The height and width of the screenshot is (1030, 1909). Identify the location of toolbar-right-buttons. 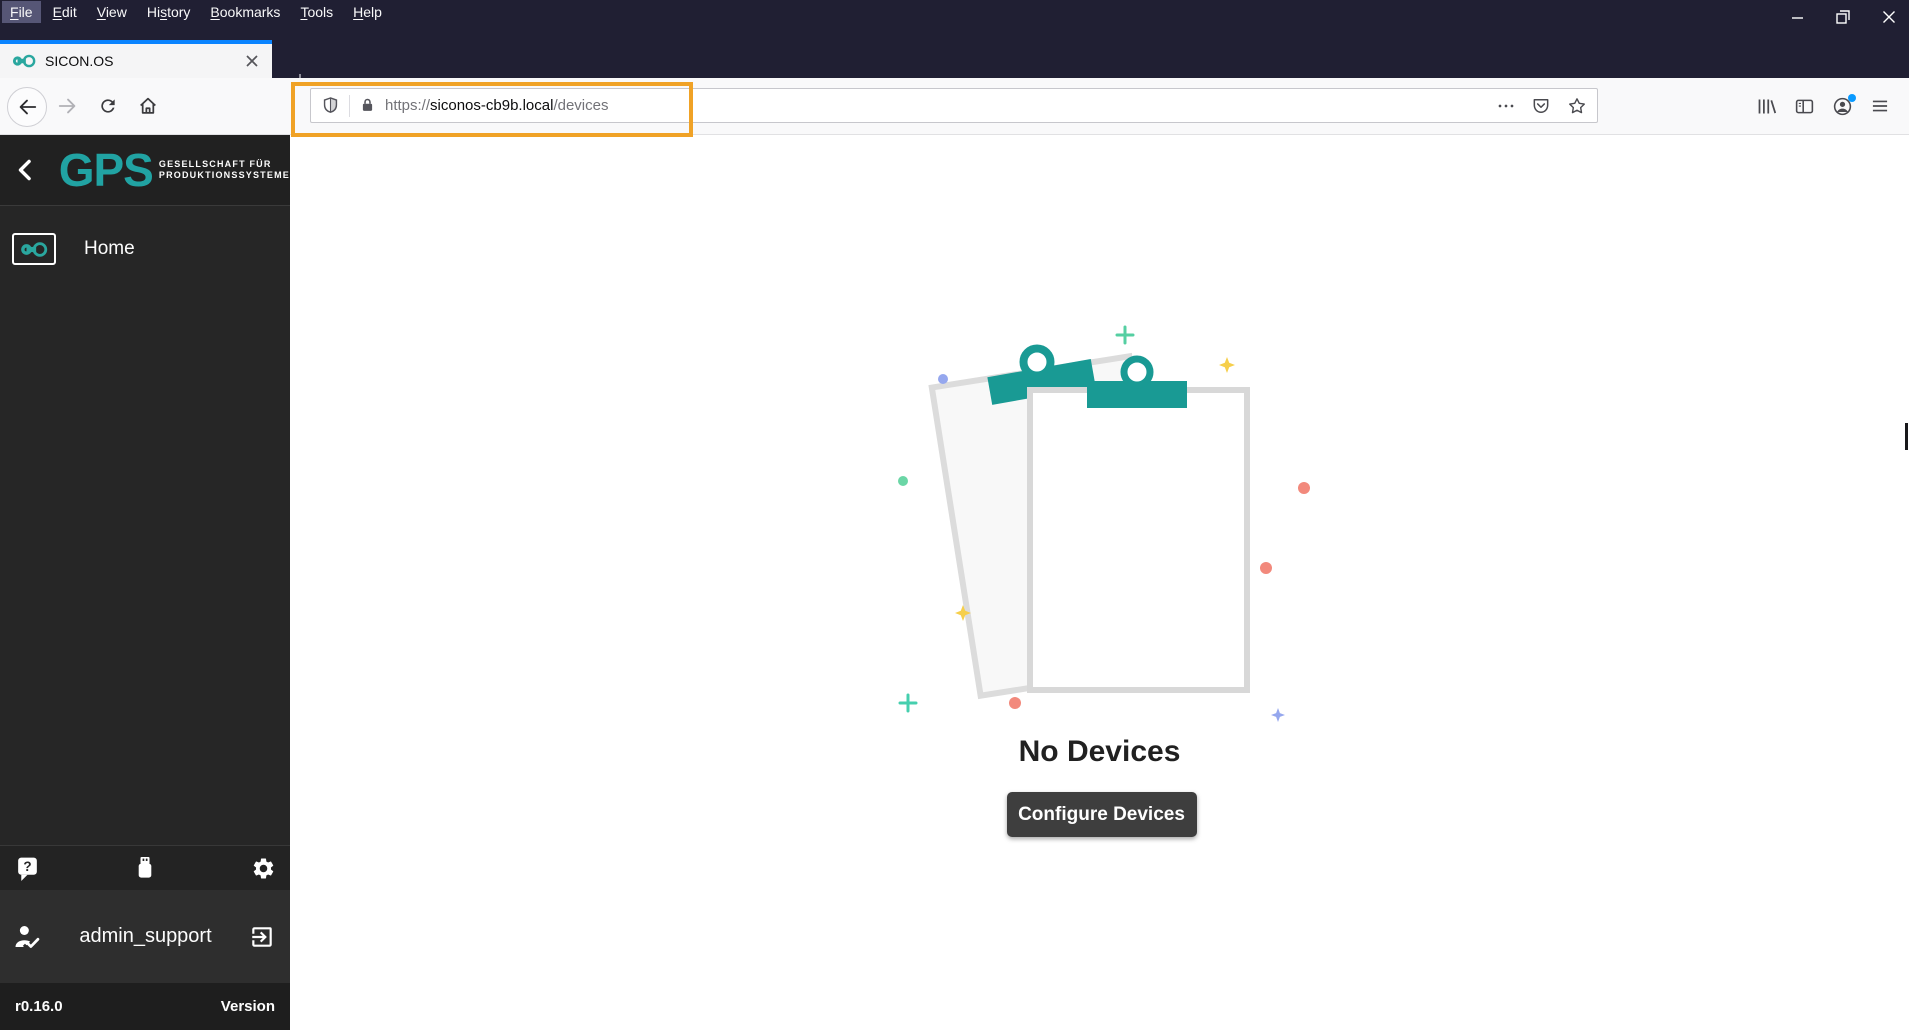
(1823, 106).